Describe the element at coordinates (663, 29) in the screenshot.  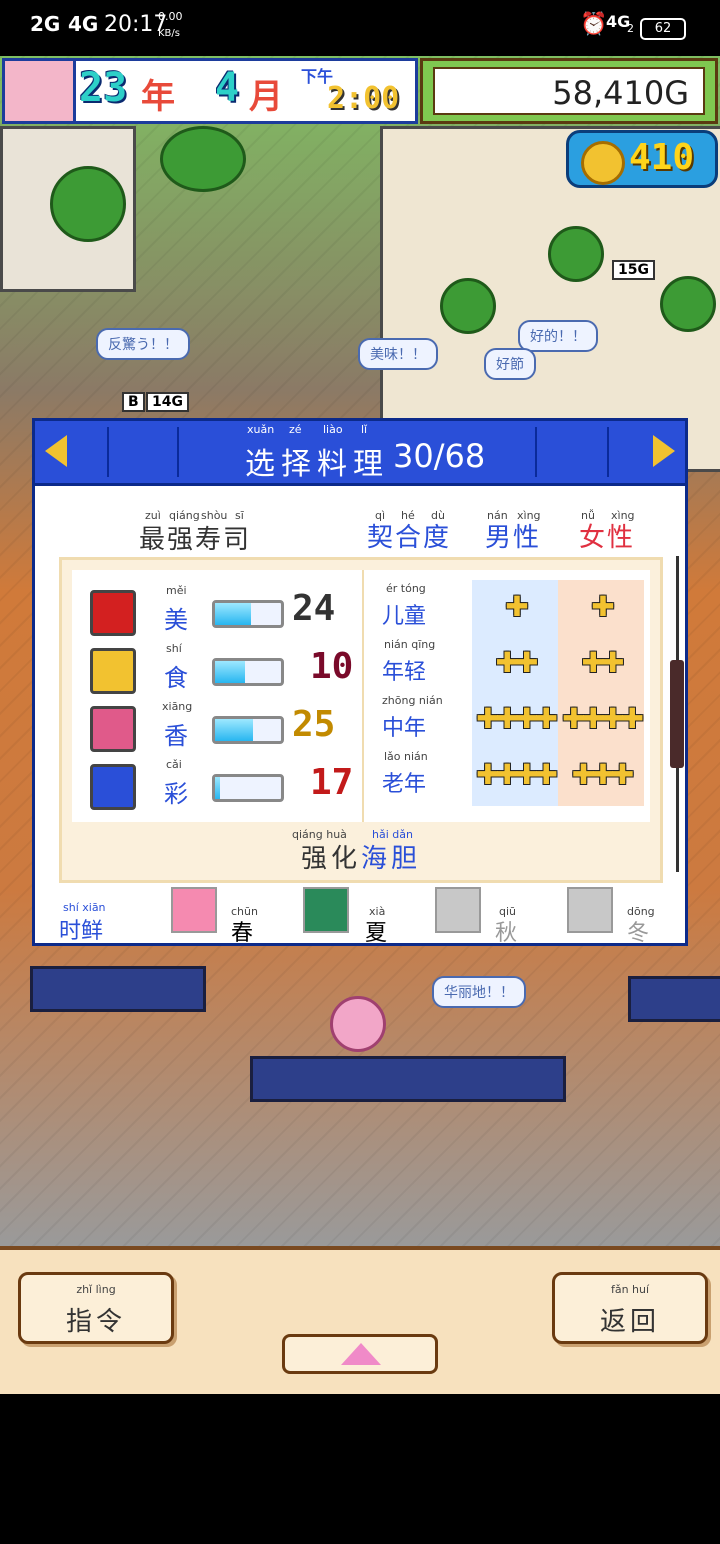
I see `battery-icon: 62` at that location.